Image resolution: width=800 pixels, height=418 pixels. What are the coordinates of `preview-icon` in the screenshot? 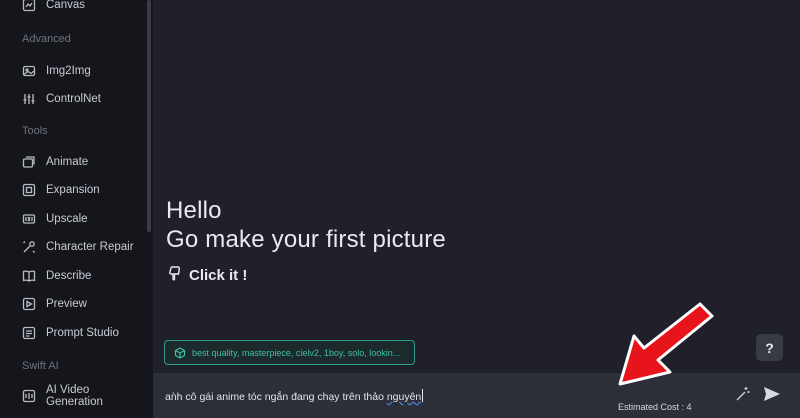 It's located at (29, 304).